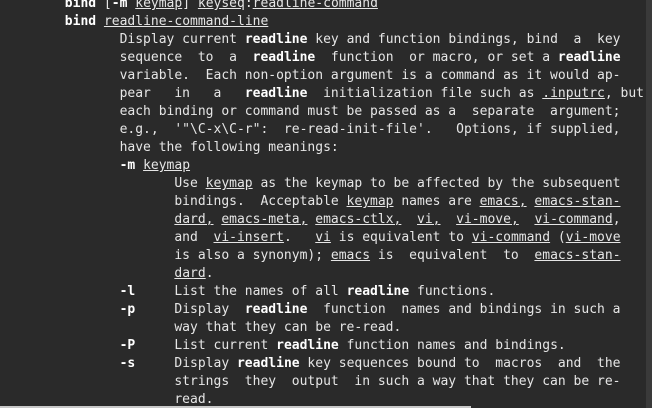 This screenshot has height=408, width=652. What do you see at coordinates (186, 363) in the screenshot?
I see `text-span: Display` at bounding box center [186, 363].